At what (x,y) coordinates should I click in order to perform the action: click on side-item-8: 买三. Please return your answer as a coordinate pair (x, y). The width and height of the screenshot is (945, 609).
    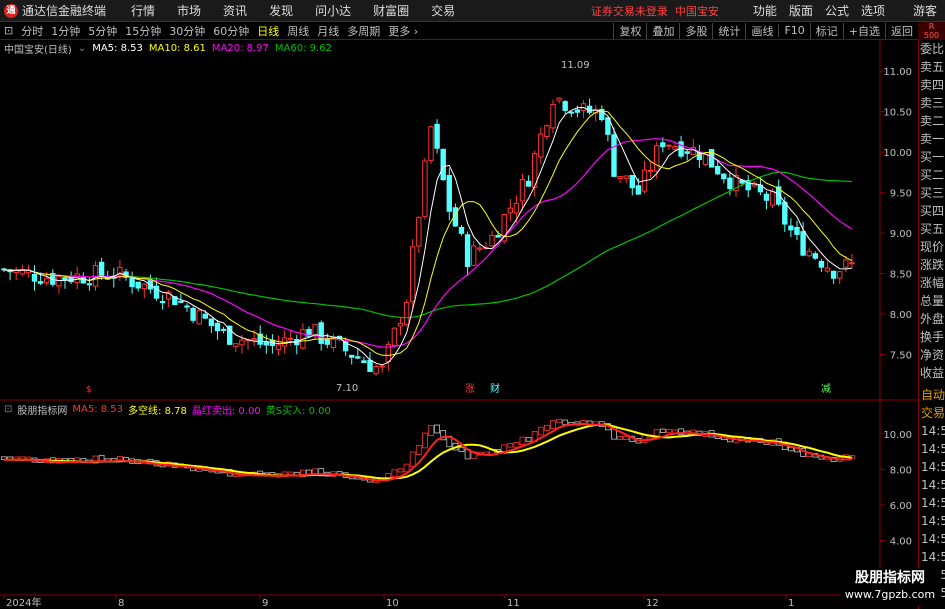
    Looking at the image, I should click on (932, 193).